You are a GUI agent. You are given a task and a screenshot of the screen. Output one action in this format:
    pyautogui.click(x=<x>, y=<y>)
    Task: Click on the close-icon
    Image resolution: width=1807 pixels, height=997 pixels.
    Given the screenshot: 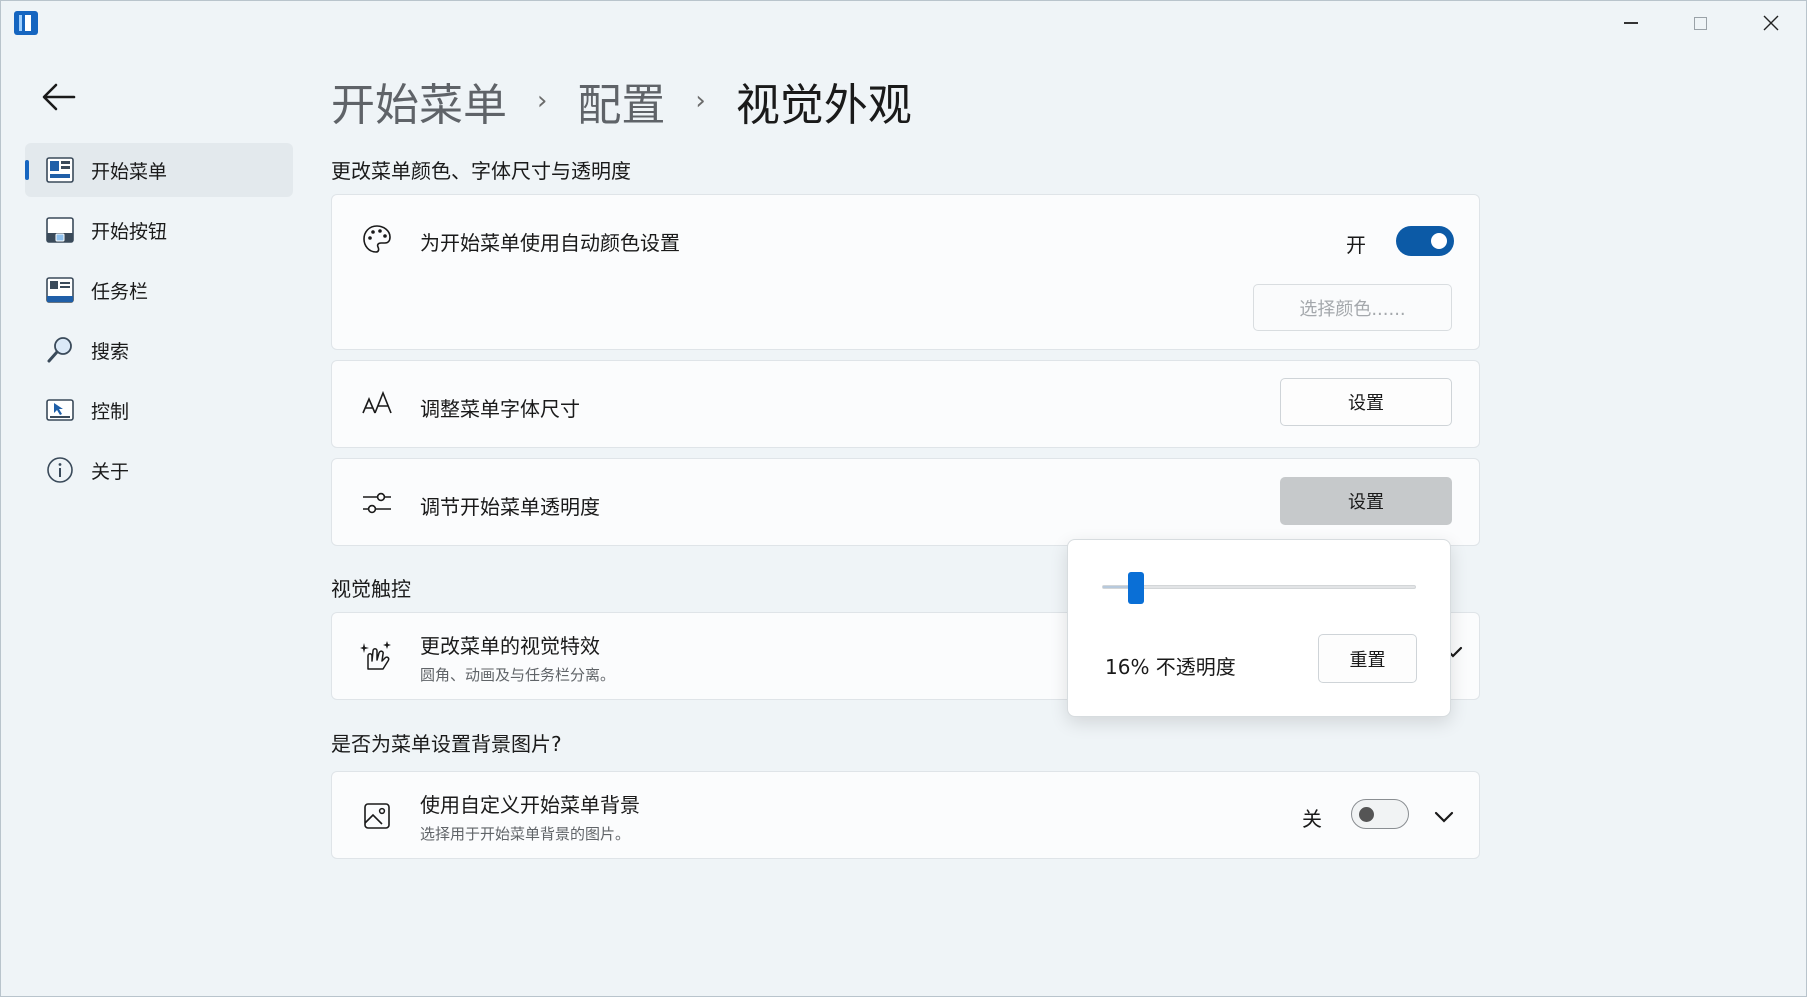 What is the action you would take?
    pyautogui.click(x=1771, y=23)
    